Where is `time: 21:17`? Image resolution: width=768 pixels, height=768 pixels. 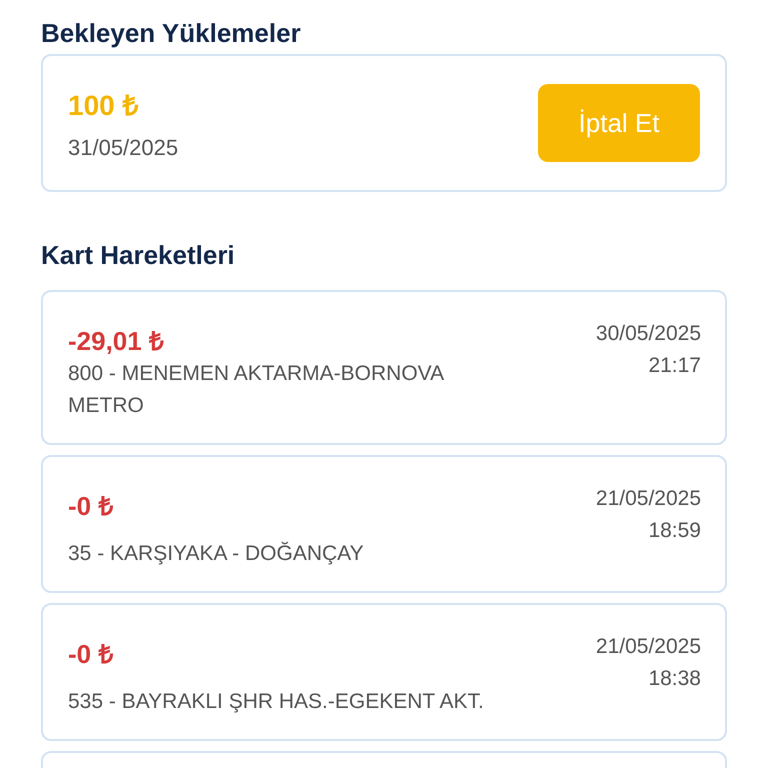
time: 21:17 is located at coordinates (674, 366).